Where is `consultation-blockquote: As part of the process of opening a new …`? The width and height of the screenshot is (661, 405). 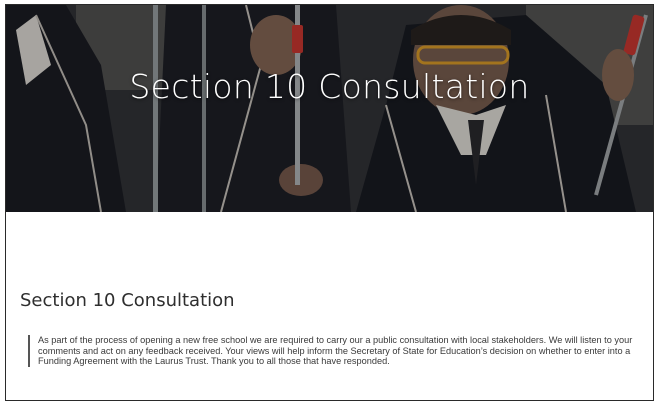
consultation-blockquote: As part of the process of opening a new … is located at coordinates (340, 351).